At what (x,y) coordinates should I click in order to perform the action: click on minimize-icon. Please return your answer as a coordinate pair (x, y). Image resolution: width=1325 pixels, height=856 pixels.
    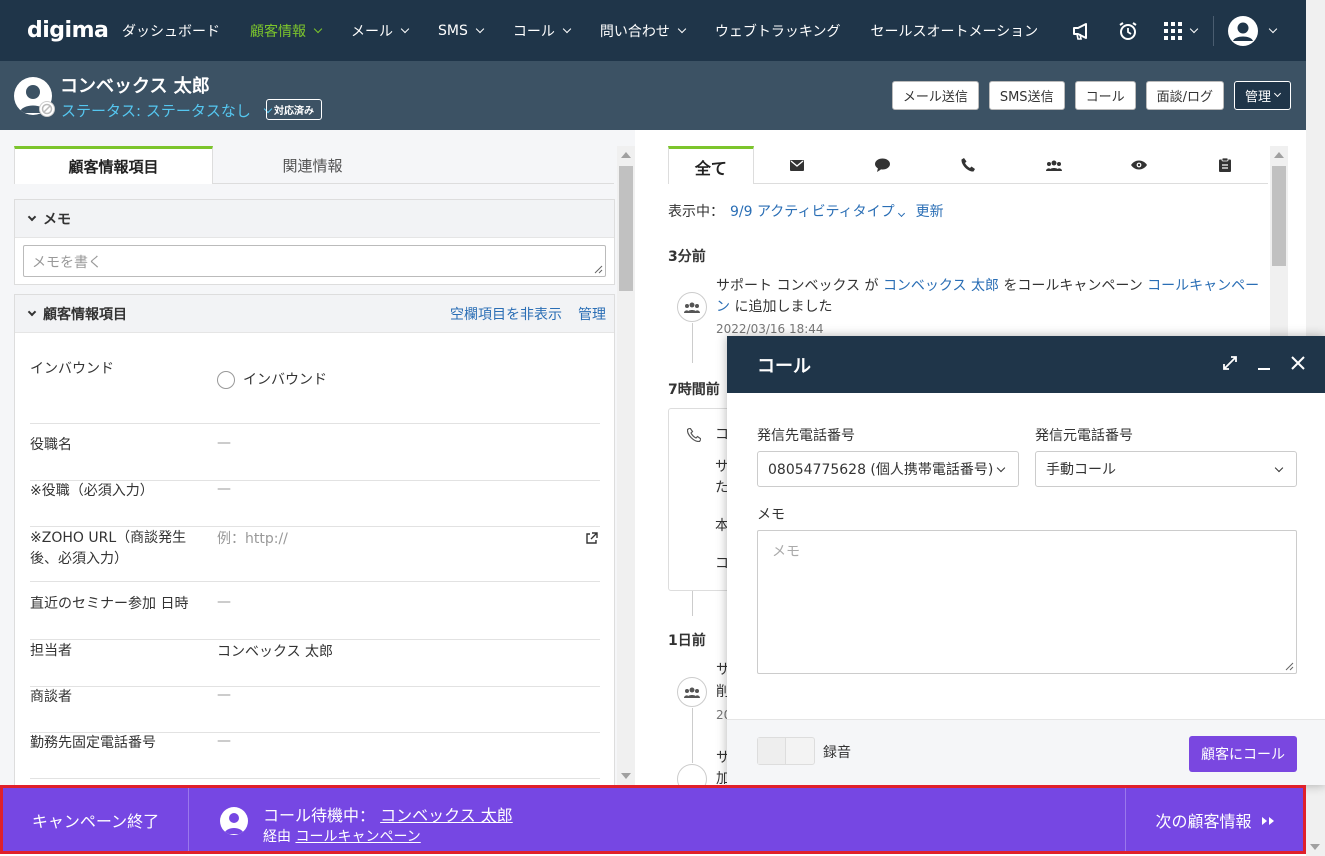
    Looking at the image, I should click on (1264, 363).